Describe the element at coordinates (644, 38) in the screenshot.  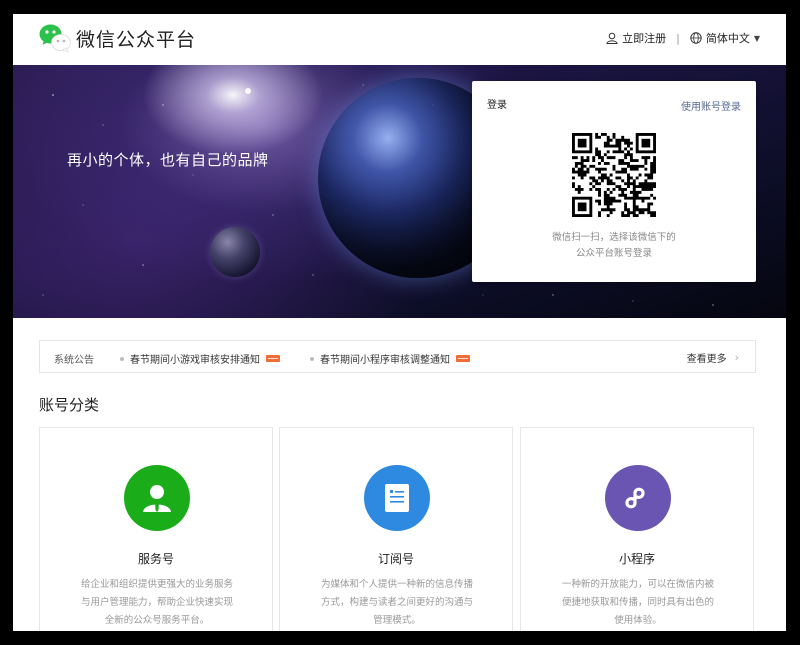
I see `register-label: 立即注册` at that location.